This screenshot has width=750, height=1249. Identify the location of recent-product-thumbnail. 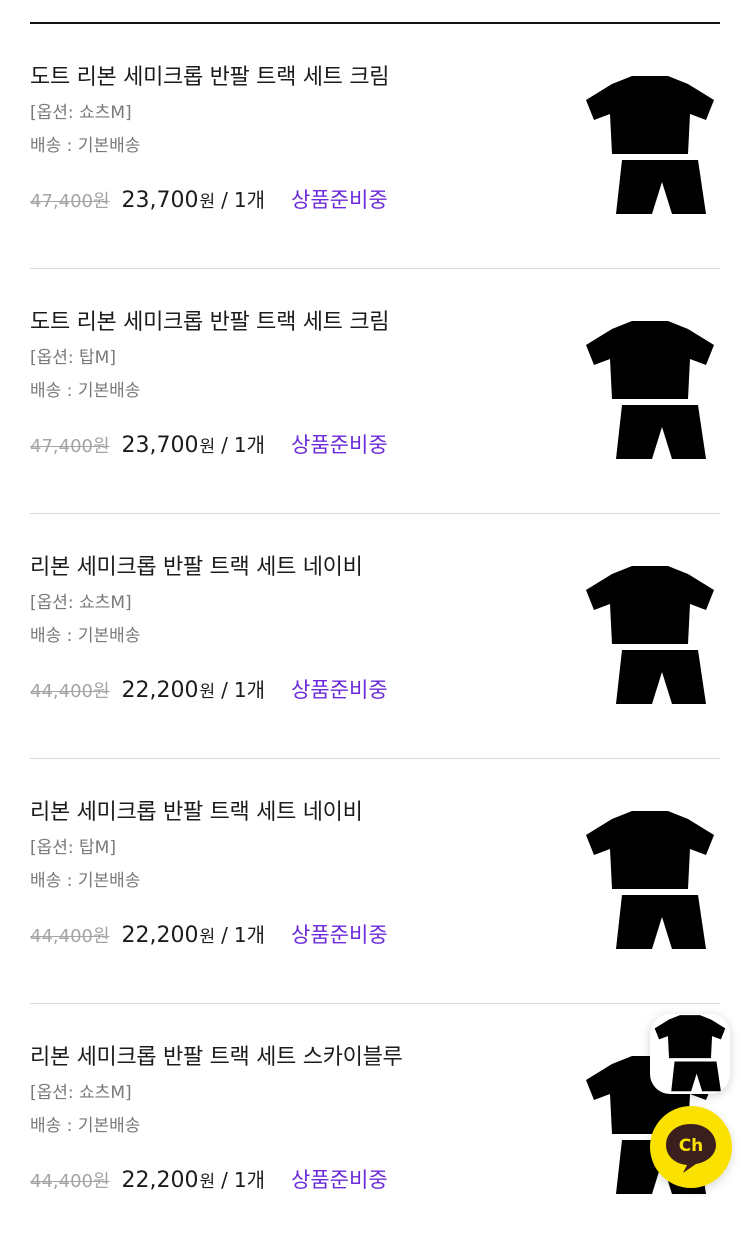
(690, 1054).